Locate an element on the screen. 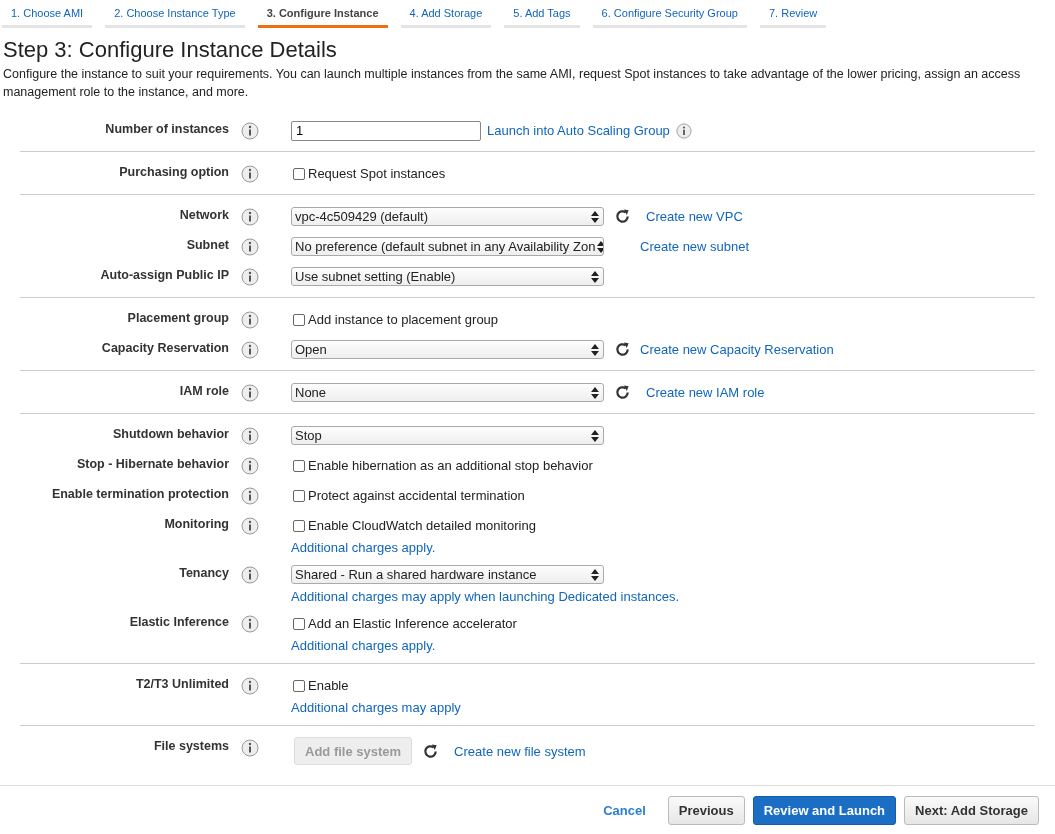  select-field: No preference (default subnet in any Availability Zon is located at coordinates (447, 246).